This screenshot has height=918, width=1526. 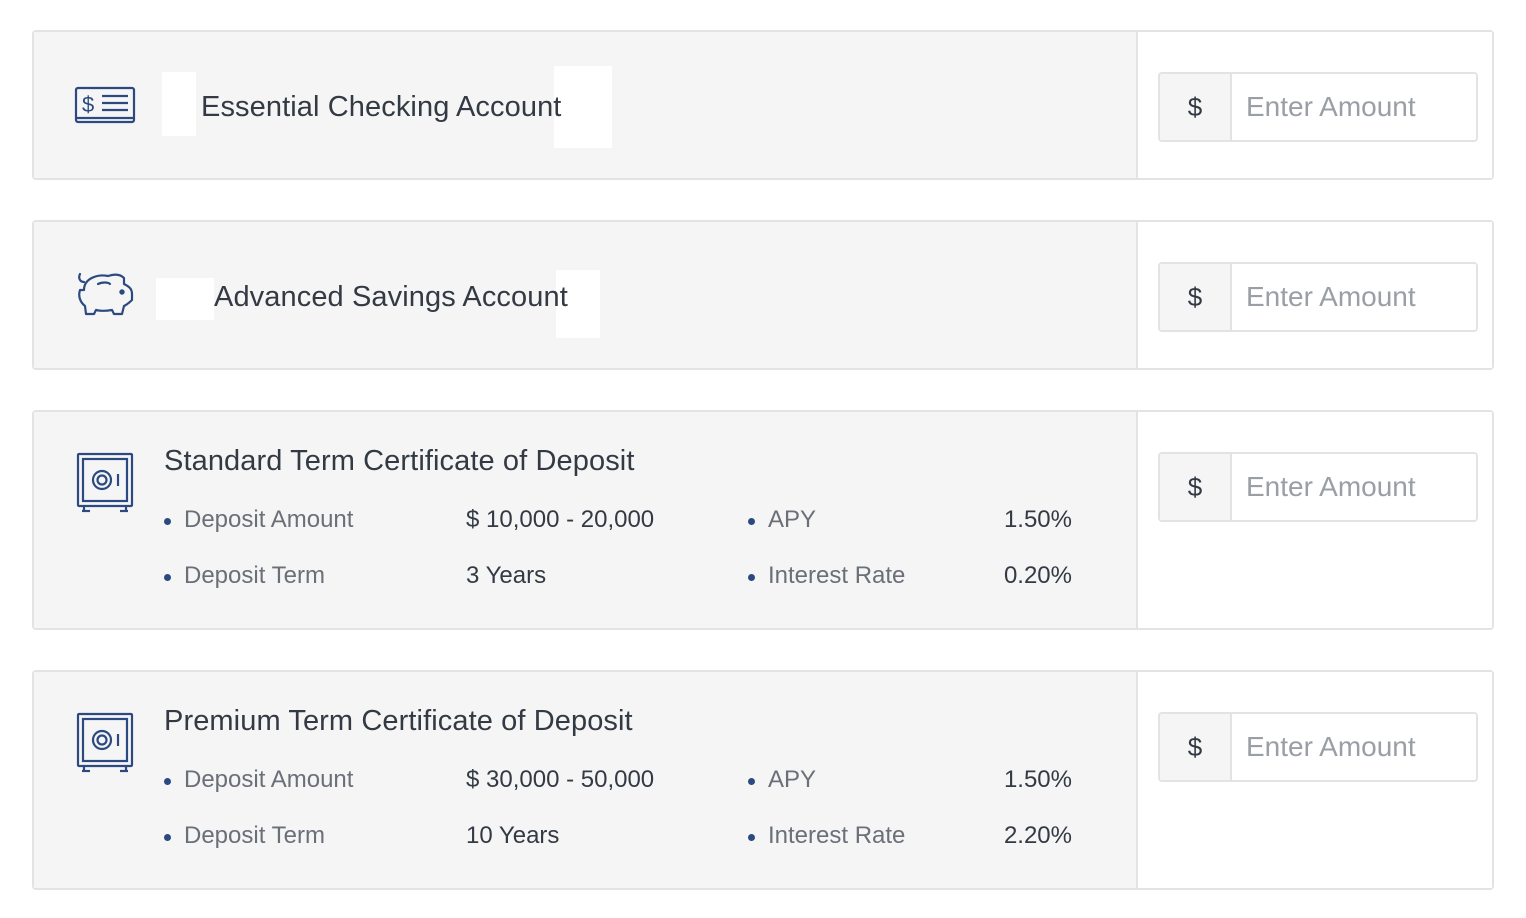 I want to click on detail-value-deposit-term: 10 Years, so click(x=513, y=835).